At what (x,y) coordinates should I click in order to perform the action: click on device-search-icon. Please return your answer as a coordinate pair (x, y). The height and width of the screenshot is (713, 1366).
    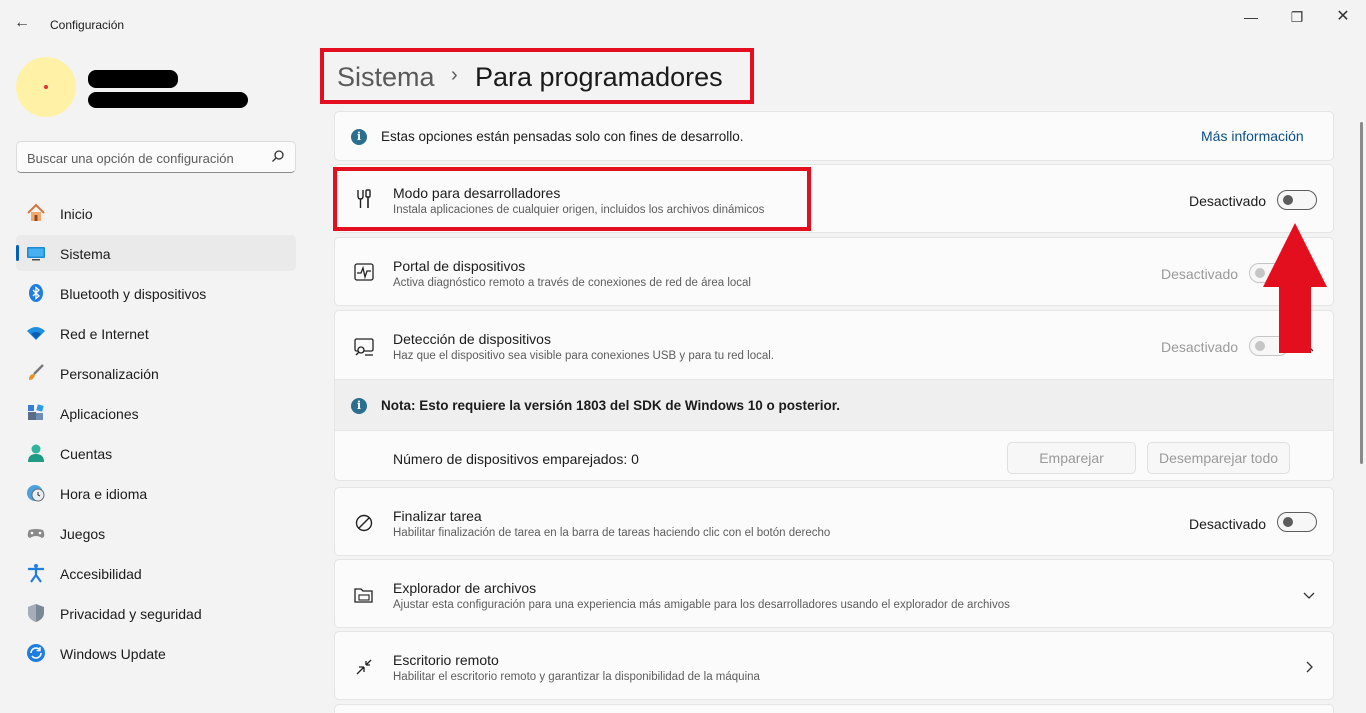
    Looking at the image, I should click on (364, 347).